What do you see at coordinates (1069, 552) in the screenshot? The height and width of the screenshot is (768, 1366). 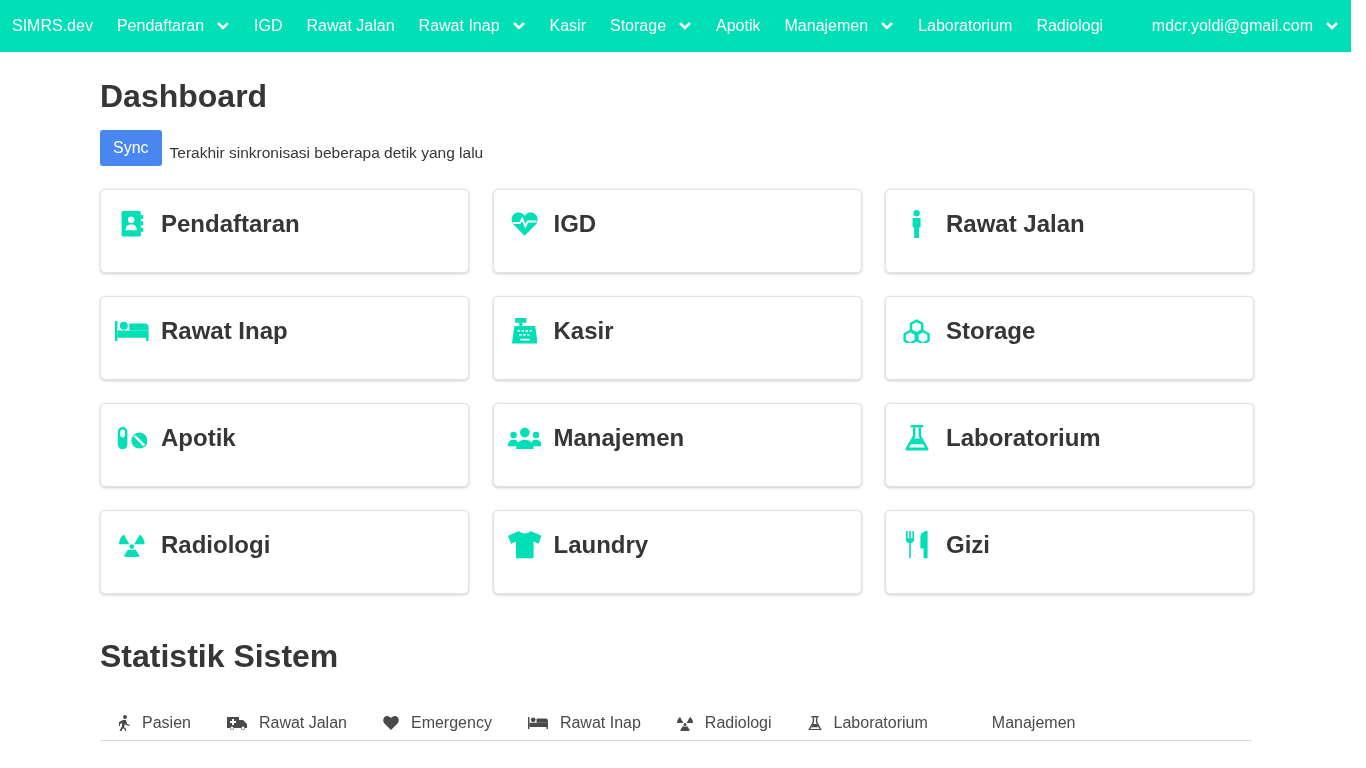 I see `module-card: Gizi` at bounding box center [1069, 552].